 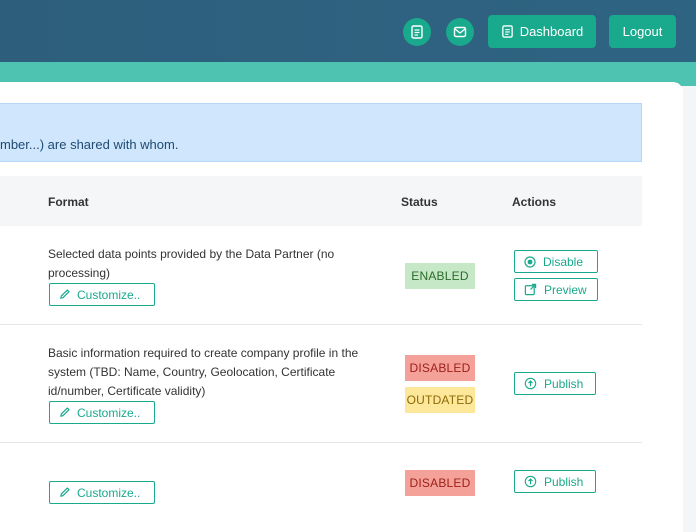 I want to click on disable-button: Disable, so click(x=556, y=261).